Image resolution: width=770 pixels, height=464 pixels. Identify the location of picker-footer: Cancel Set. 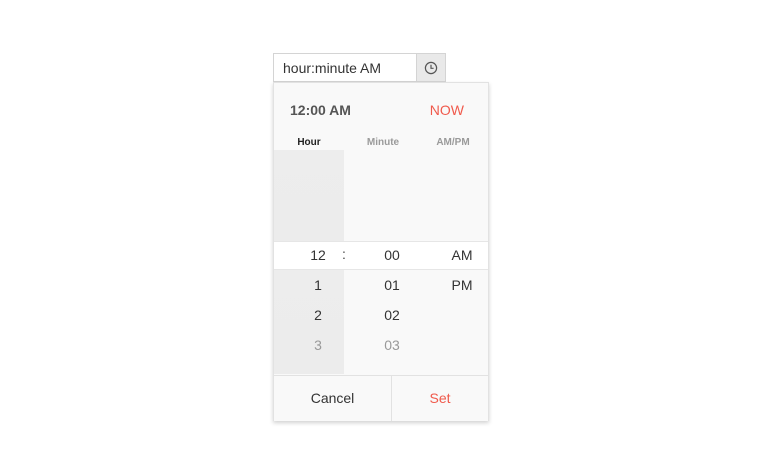
(381, 398).